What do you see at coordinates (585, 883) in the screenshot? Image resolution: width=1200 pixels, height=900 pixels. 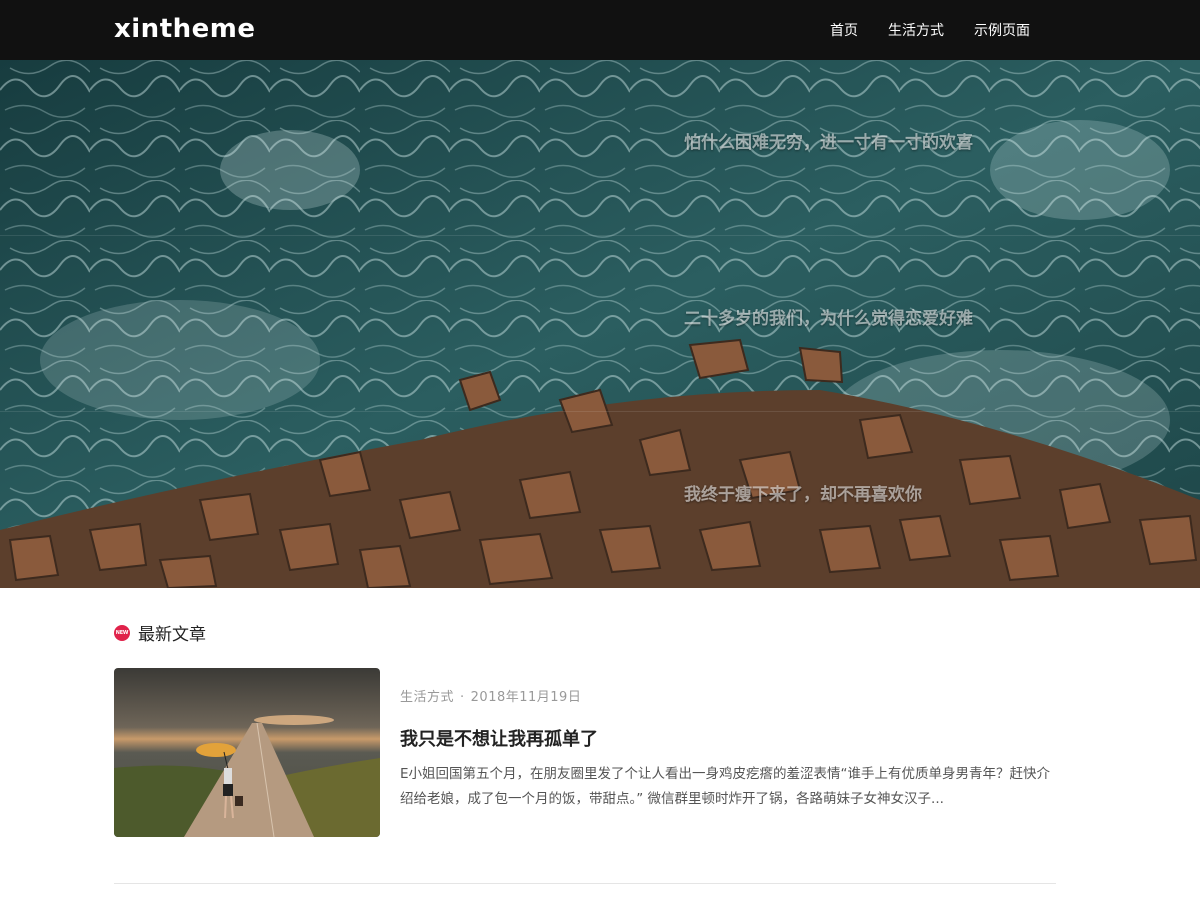 I see `section-divider` at bounding box center [585, 883].